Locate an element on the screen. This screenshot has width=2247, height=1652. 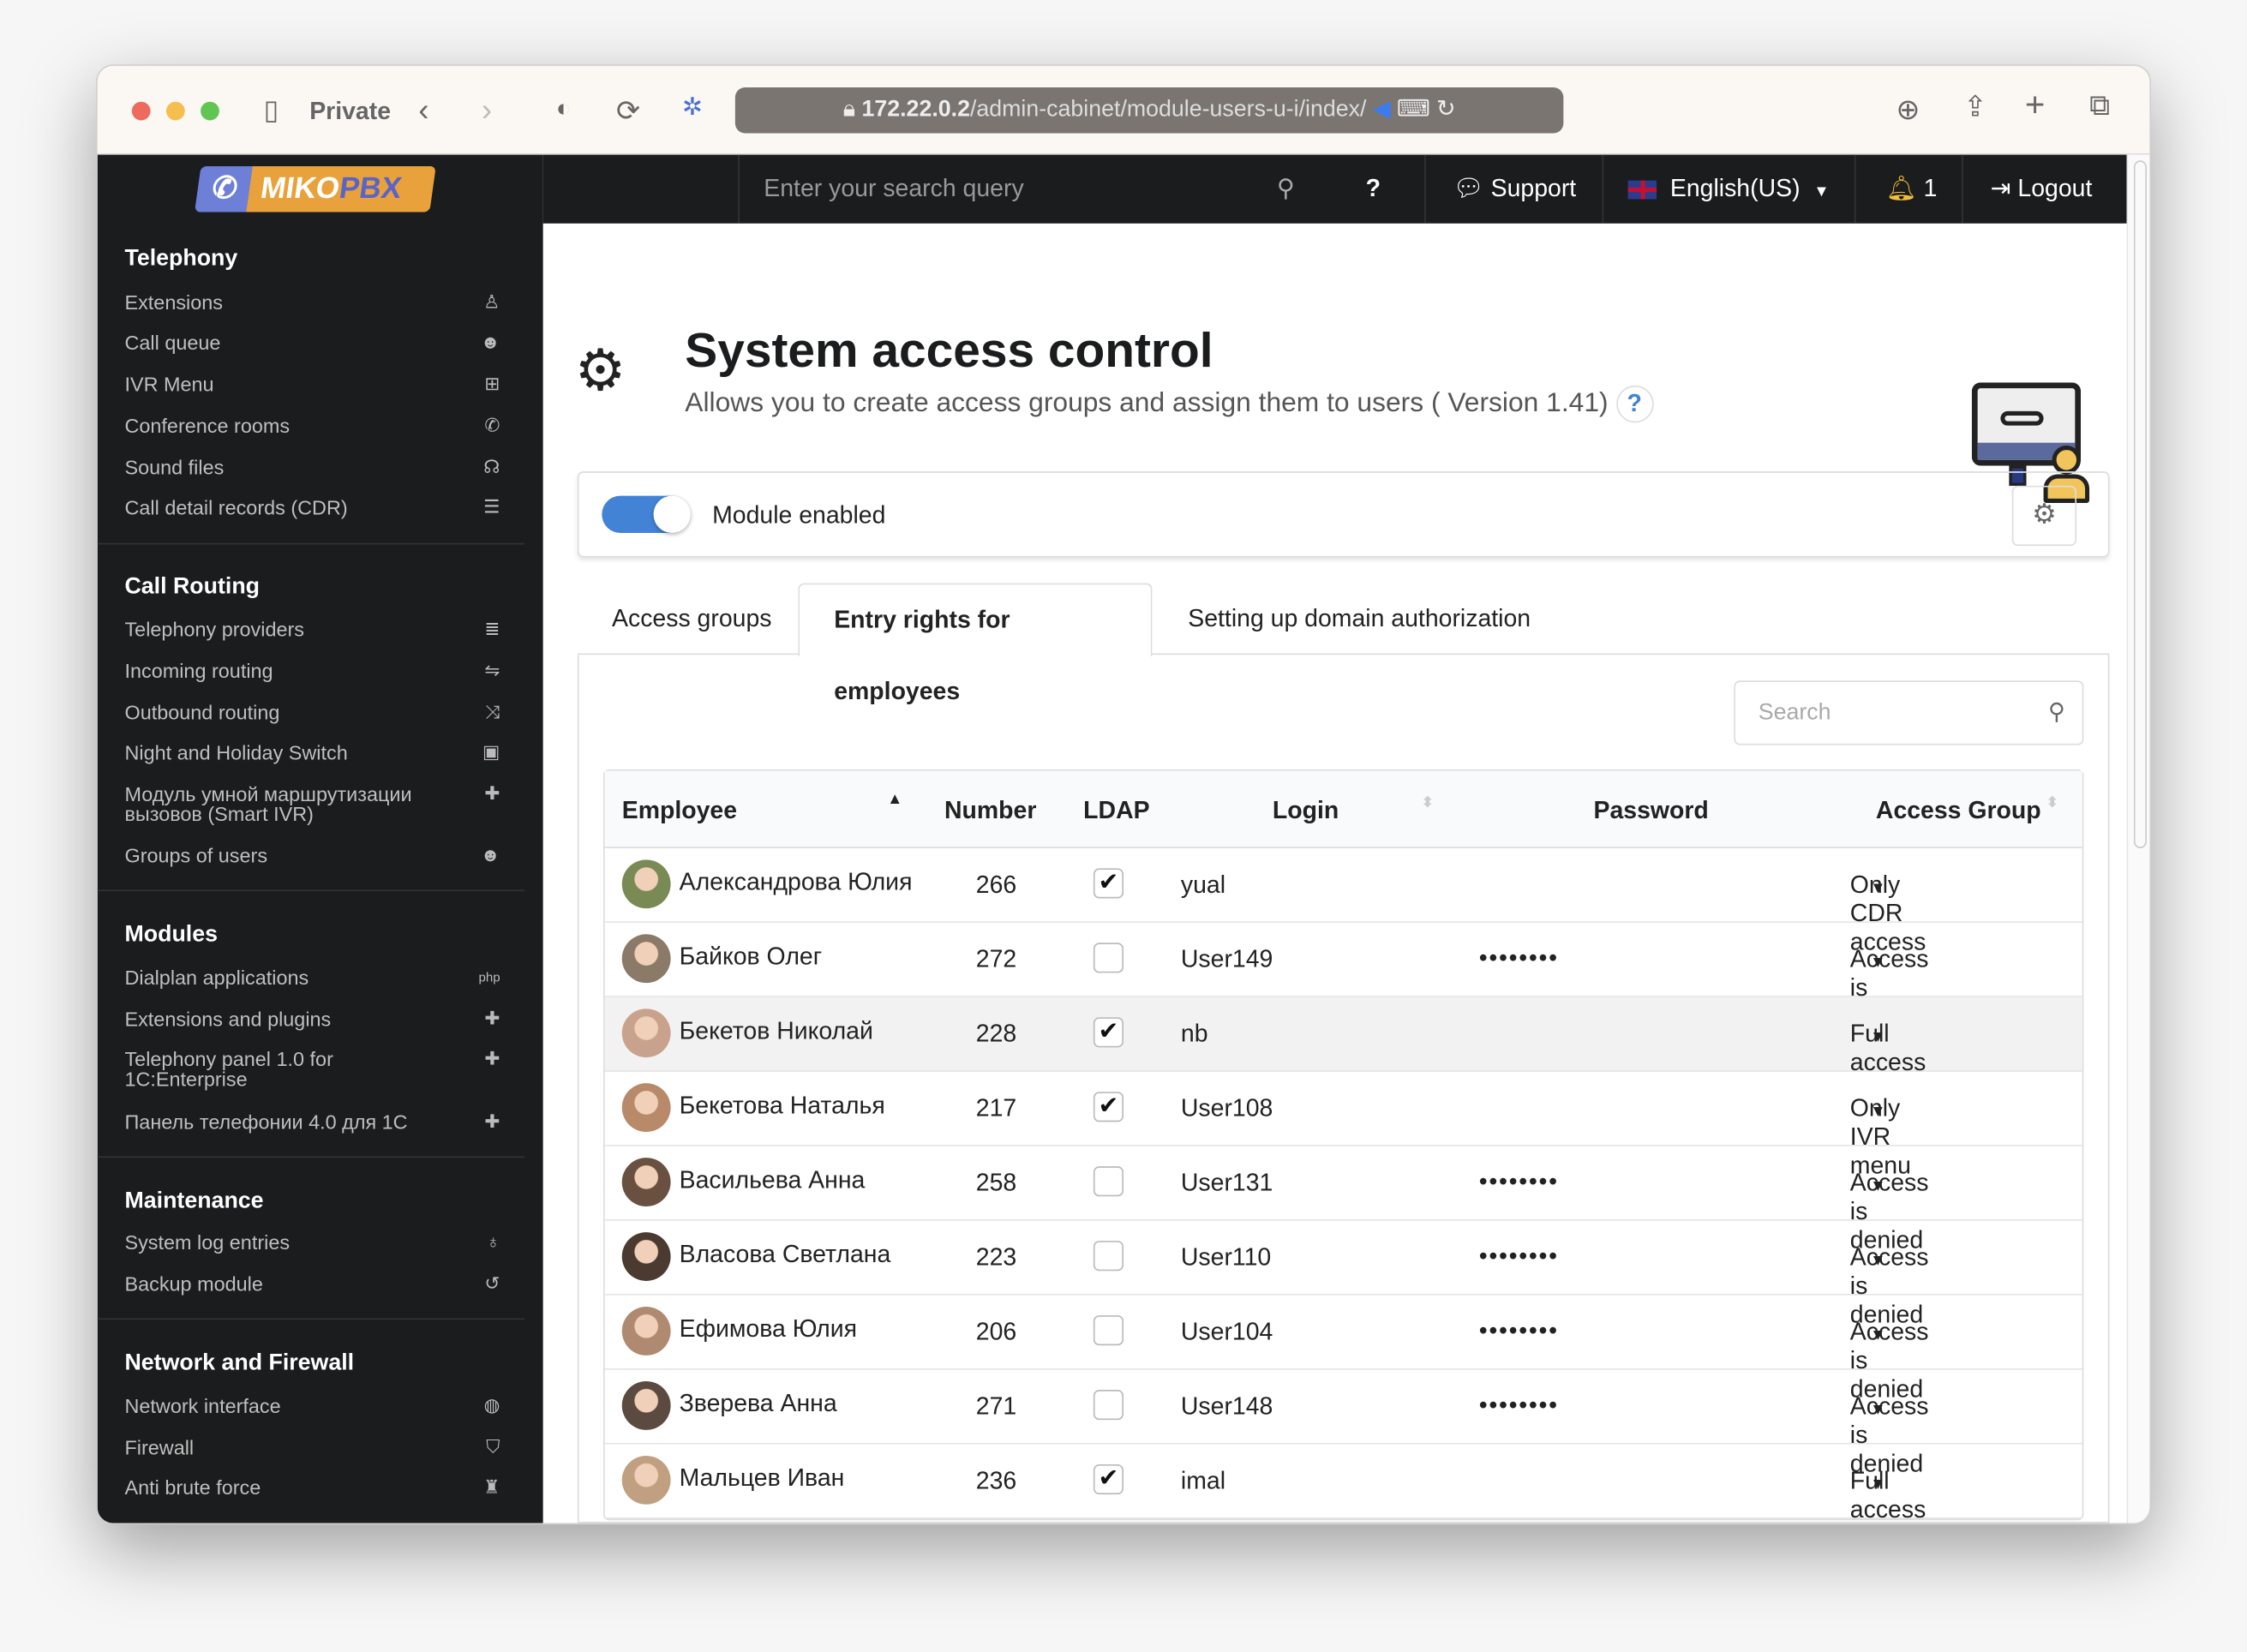
back-icon: ‹ is located at coordinates (423, 110).